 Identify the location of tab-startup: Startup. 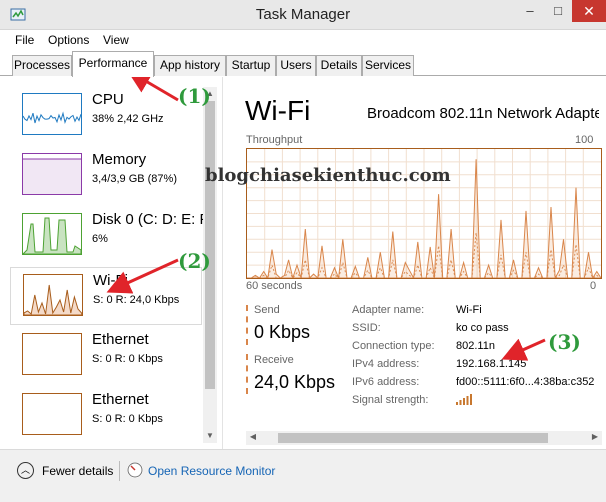
(251, 65).